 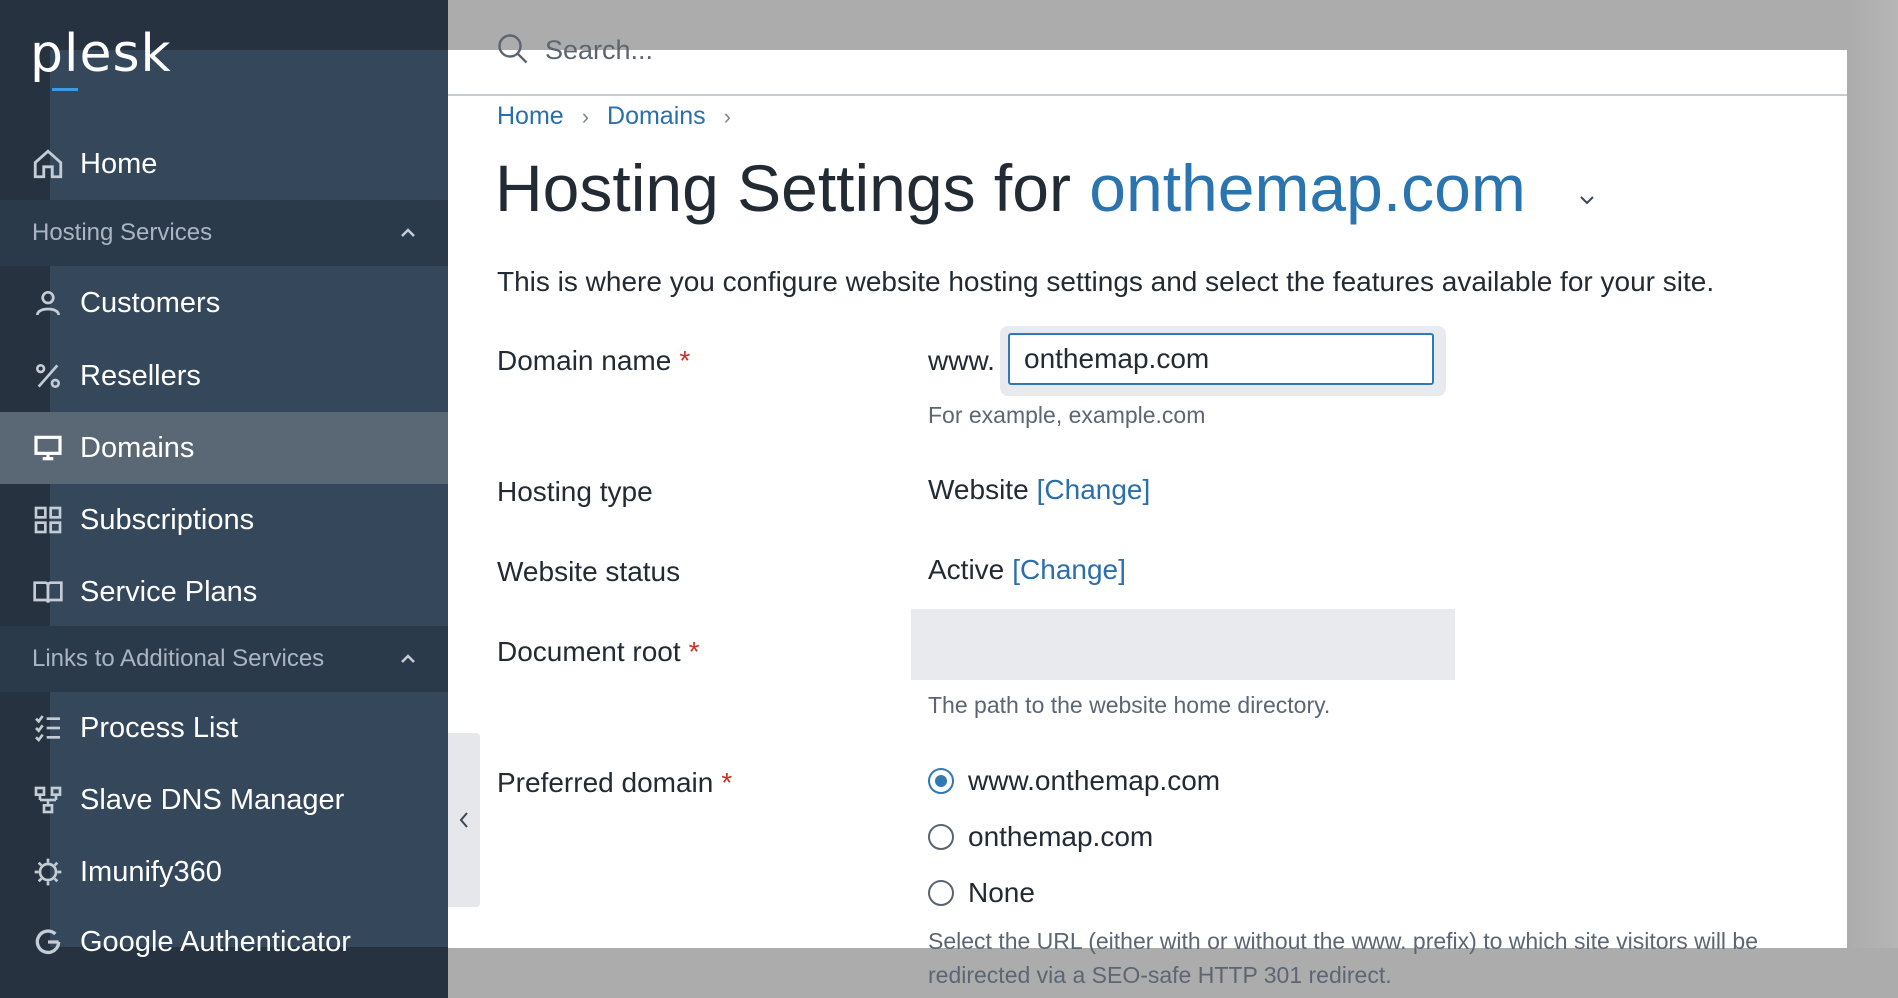 What do you see at coordinates (48, 303) in the screenshot?
I see `user-icon` at bounding box center [48, 303].